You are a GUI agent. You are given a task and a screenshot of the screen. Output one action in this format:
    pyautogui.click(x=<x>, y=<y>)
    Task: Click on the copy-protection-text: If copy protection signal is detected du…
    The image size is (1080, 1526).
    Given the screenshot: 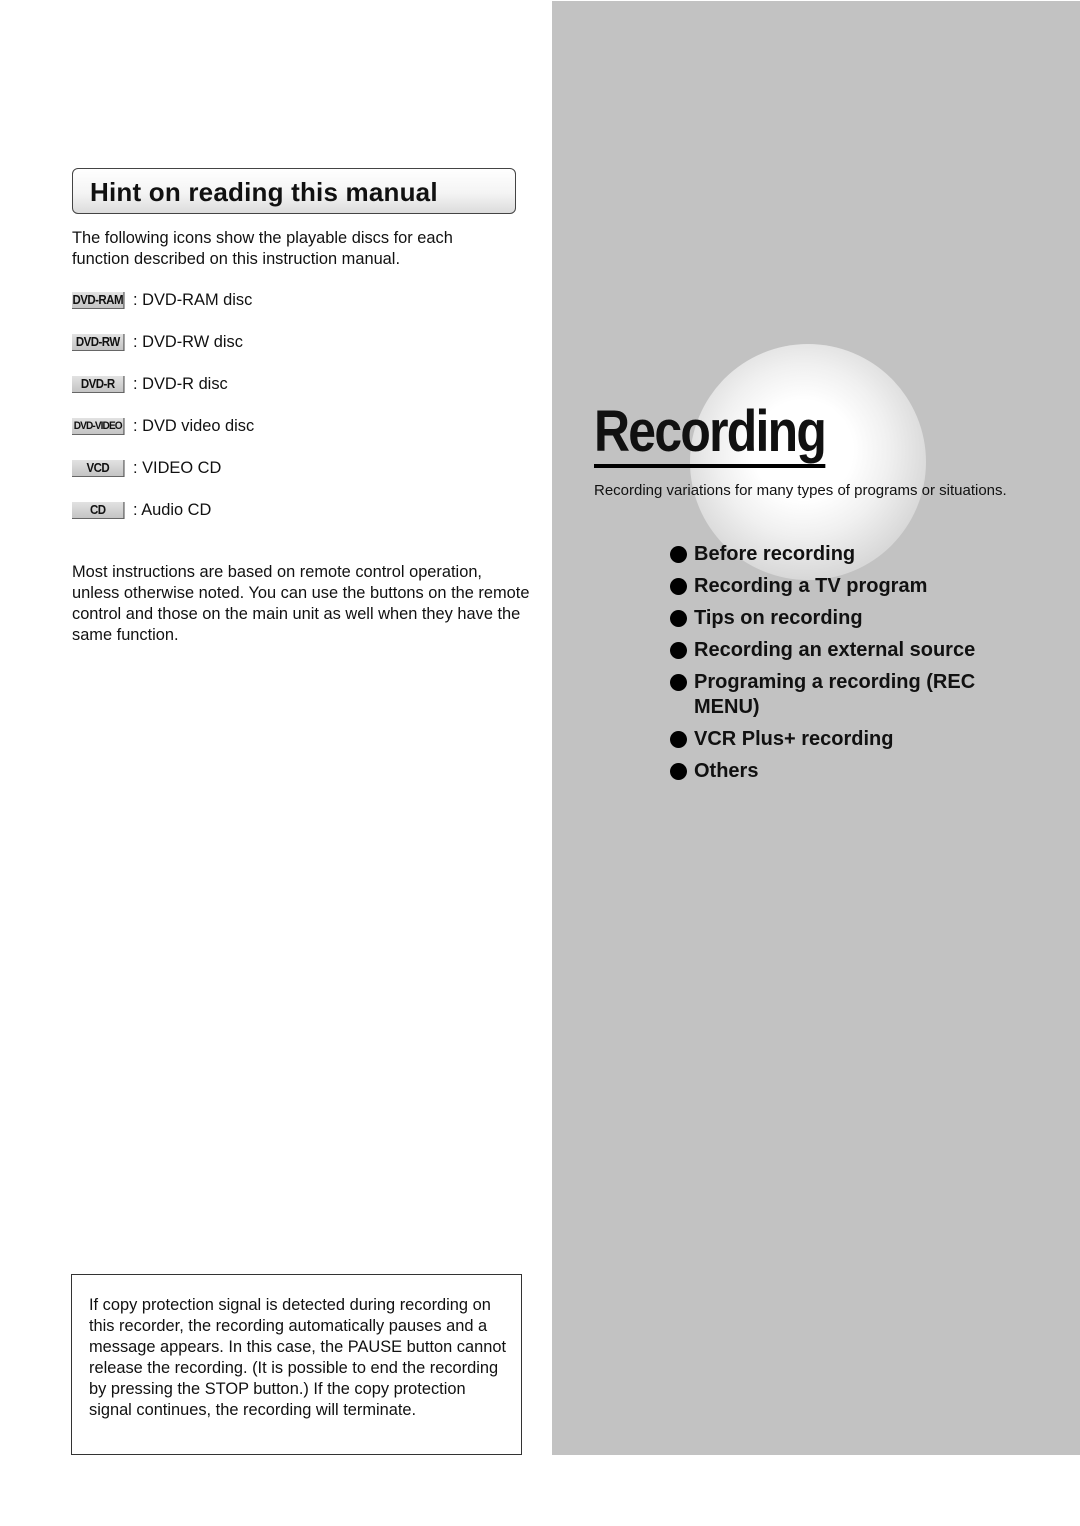 What is the action you would take?
    pyautogui.click(x=297, y=1357)
    